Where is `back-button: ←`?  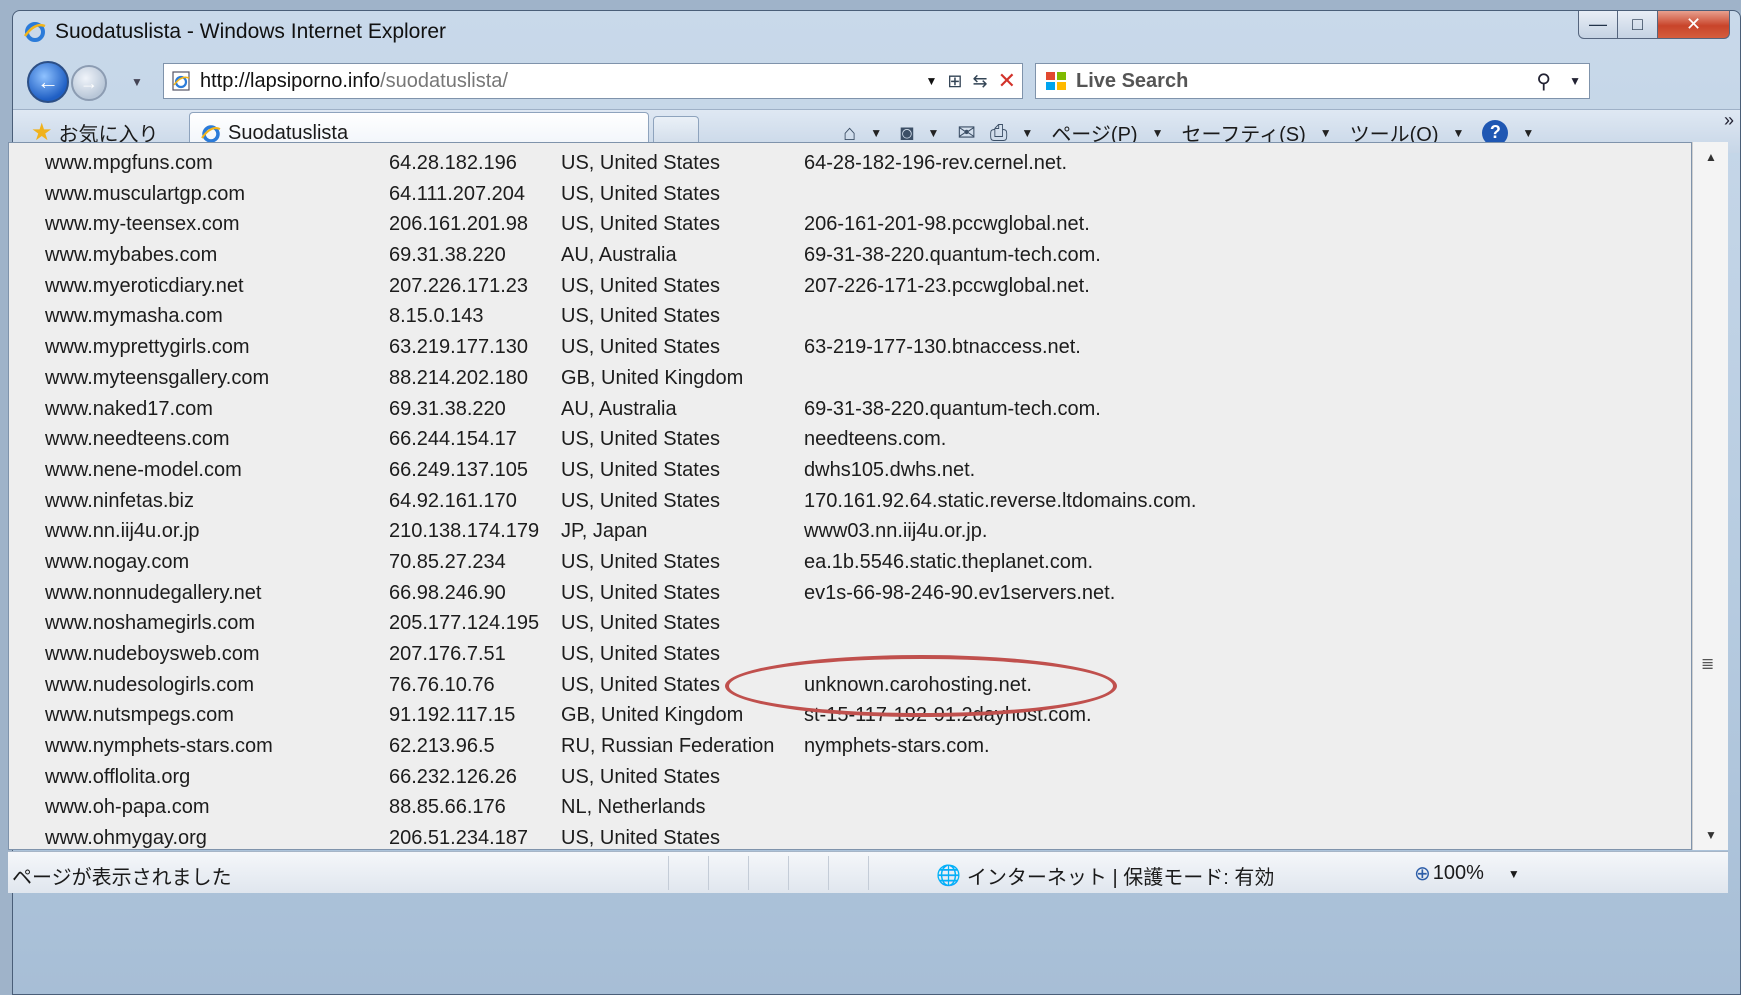 back-button: ← is located at coordinates (48, 82).